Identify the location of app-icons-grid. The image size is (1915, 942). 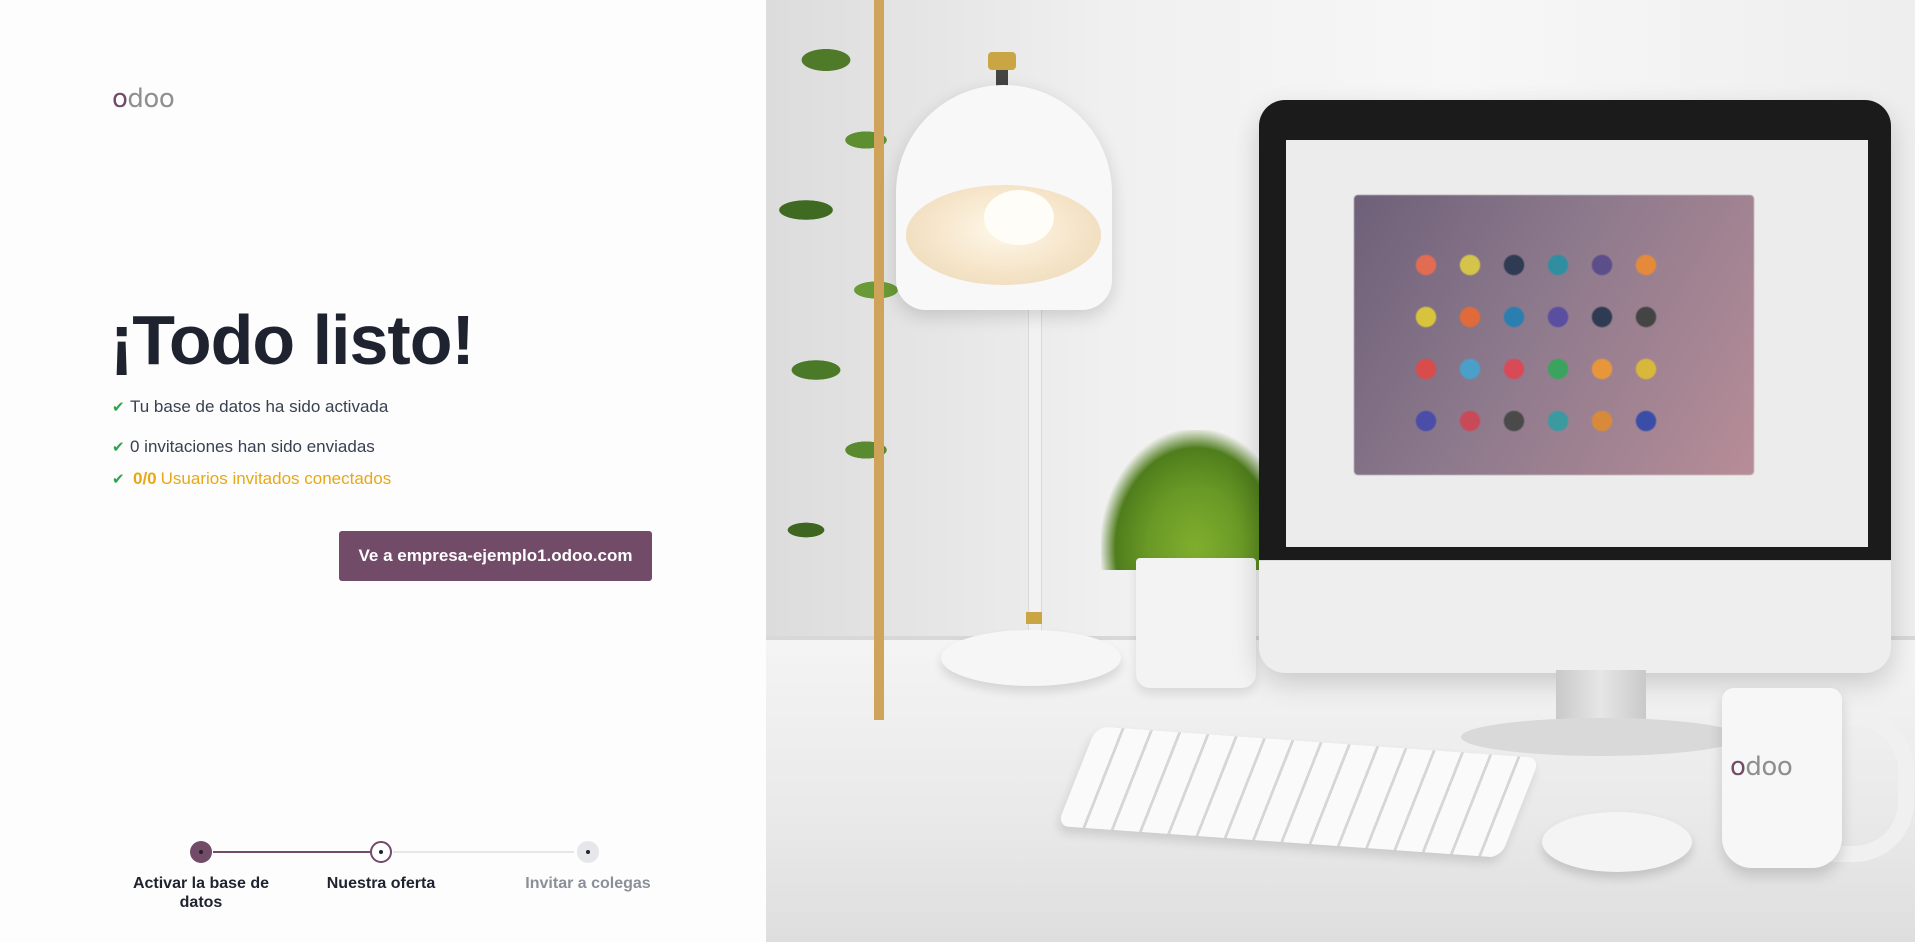
(1554, 358).